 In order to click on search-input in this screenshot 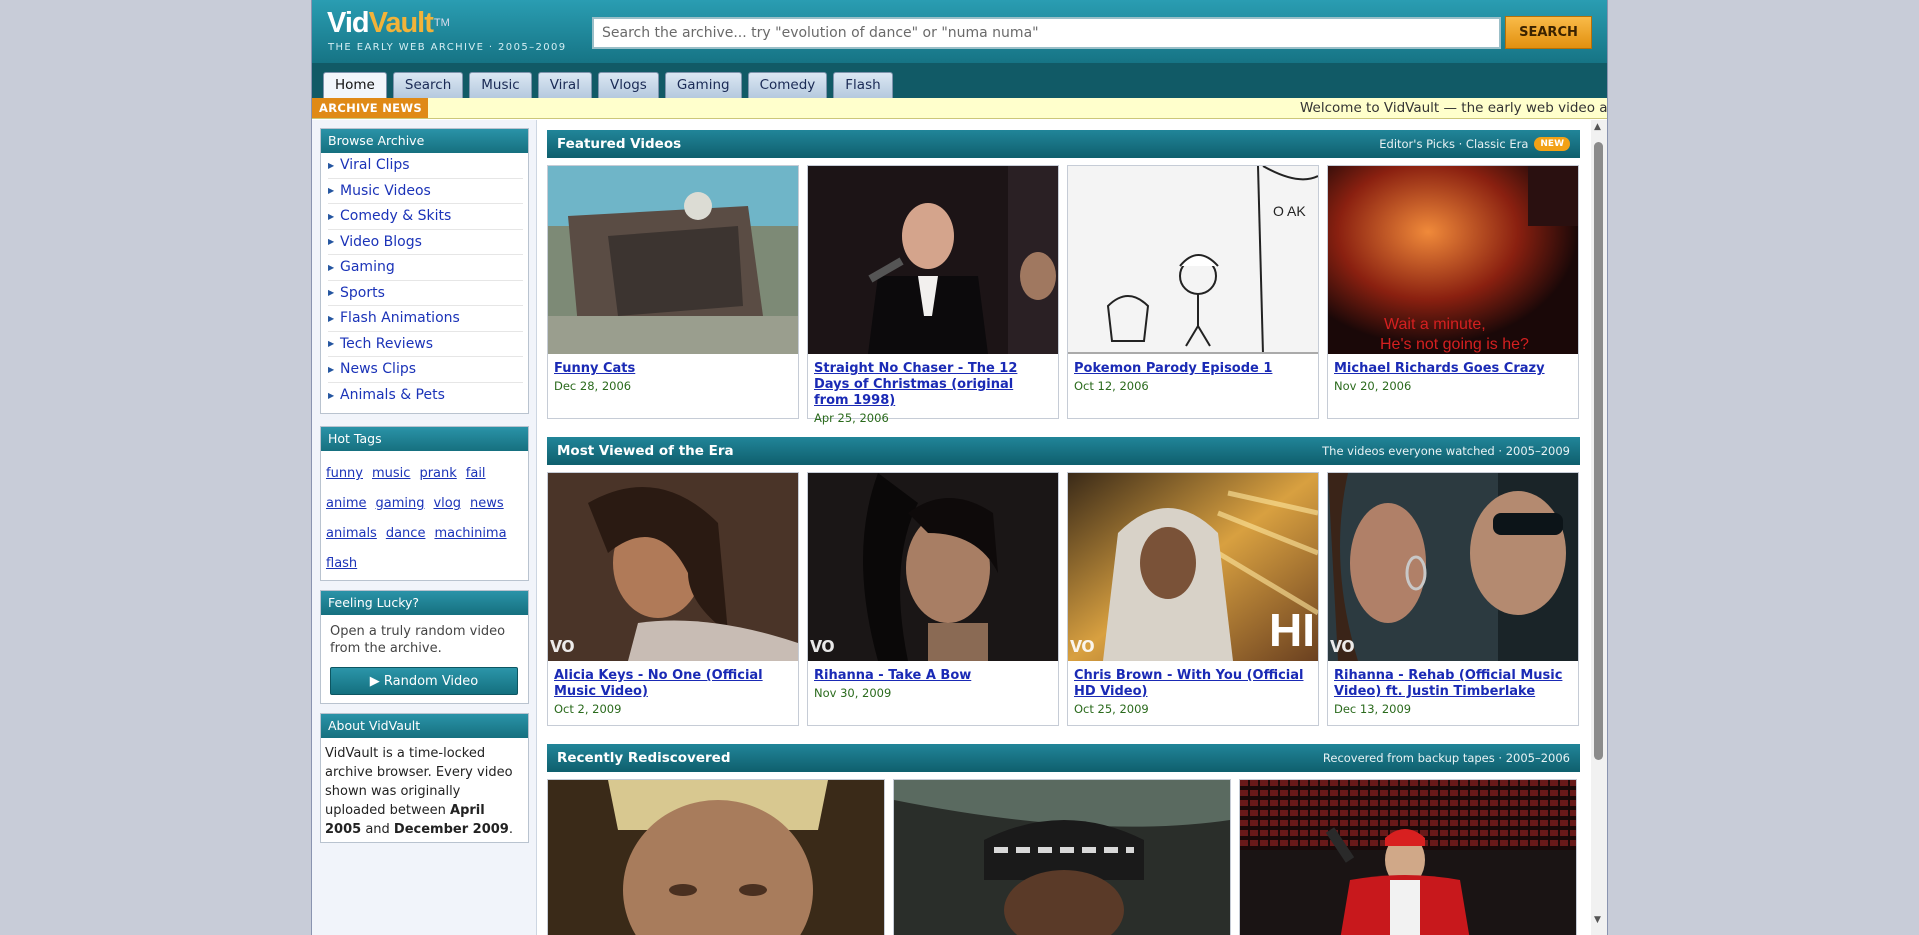, I will do `click(1046, 33)`.